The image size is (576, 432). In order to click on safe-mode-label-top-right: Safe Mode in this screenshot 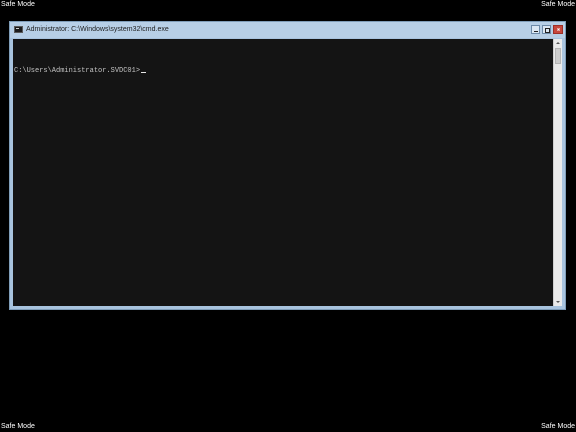, I will do `click(558, 4)`.